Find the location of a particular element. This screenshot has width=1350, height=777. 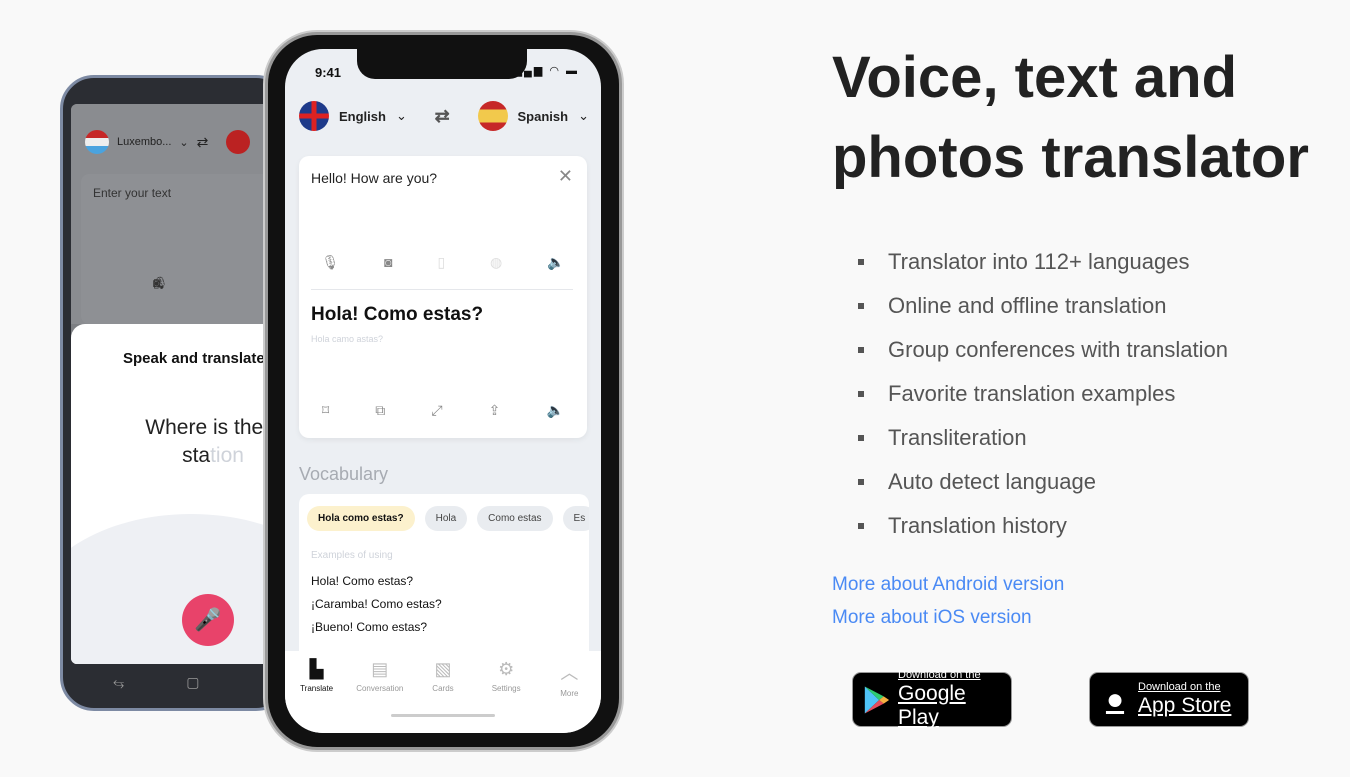

android-text-input: Enter your text 🎙 ◙ ▯ is located at coordinates (187, 249).